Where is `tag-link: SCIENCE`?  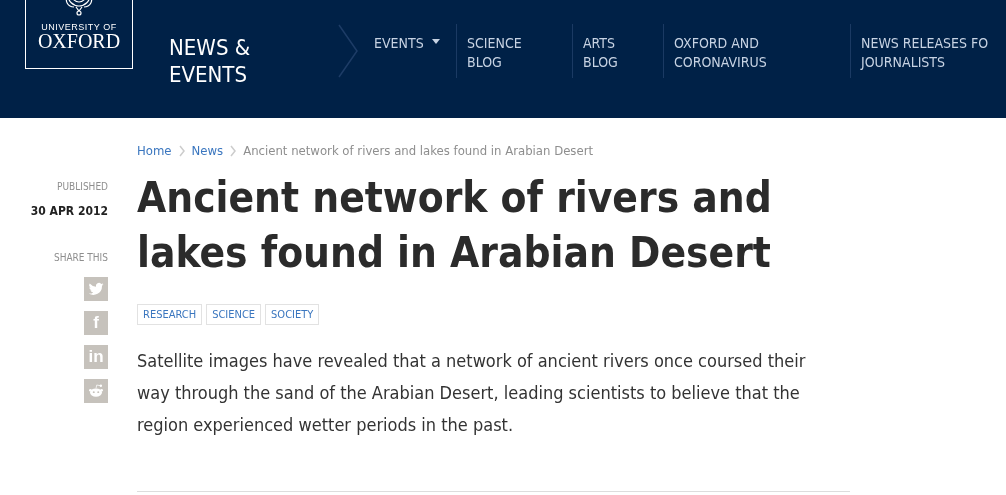
tag-link: SCIENCE is located at coordinates (234, 314).